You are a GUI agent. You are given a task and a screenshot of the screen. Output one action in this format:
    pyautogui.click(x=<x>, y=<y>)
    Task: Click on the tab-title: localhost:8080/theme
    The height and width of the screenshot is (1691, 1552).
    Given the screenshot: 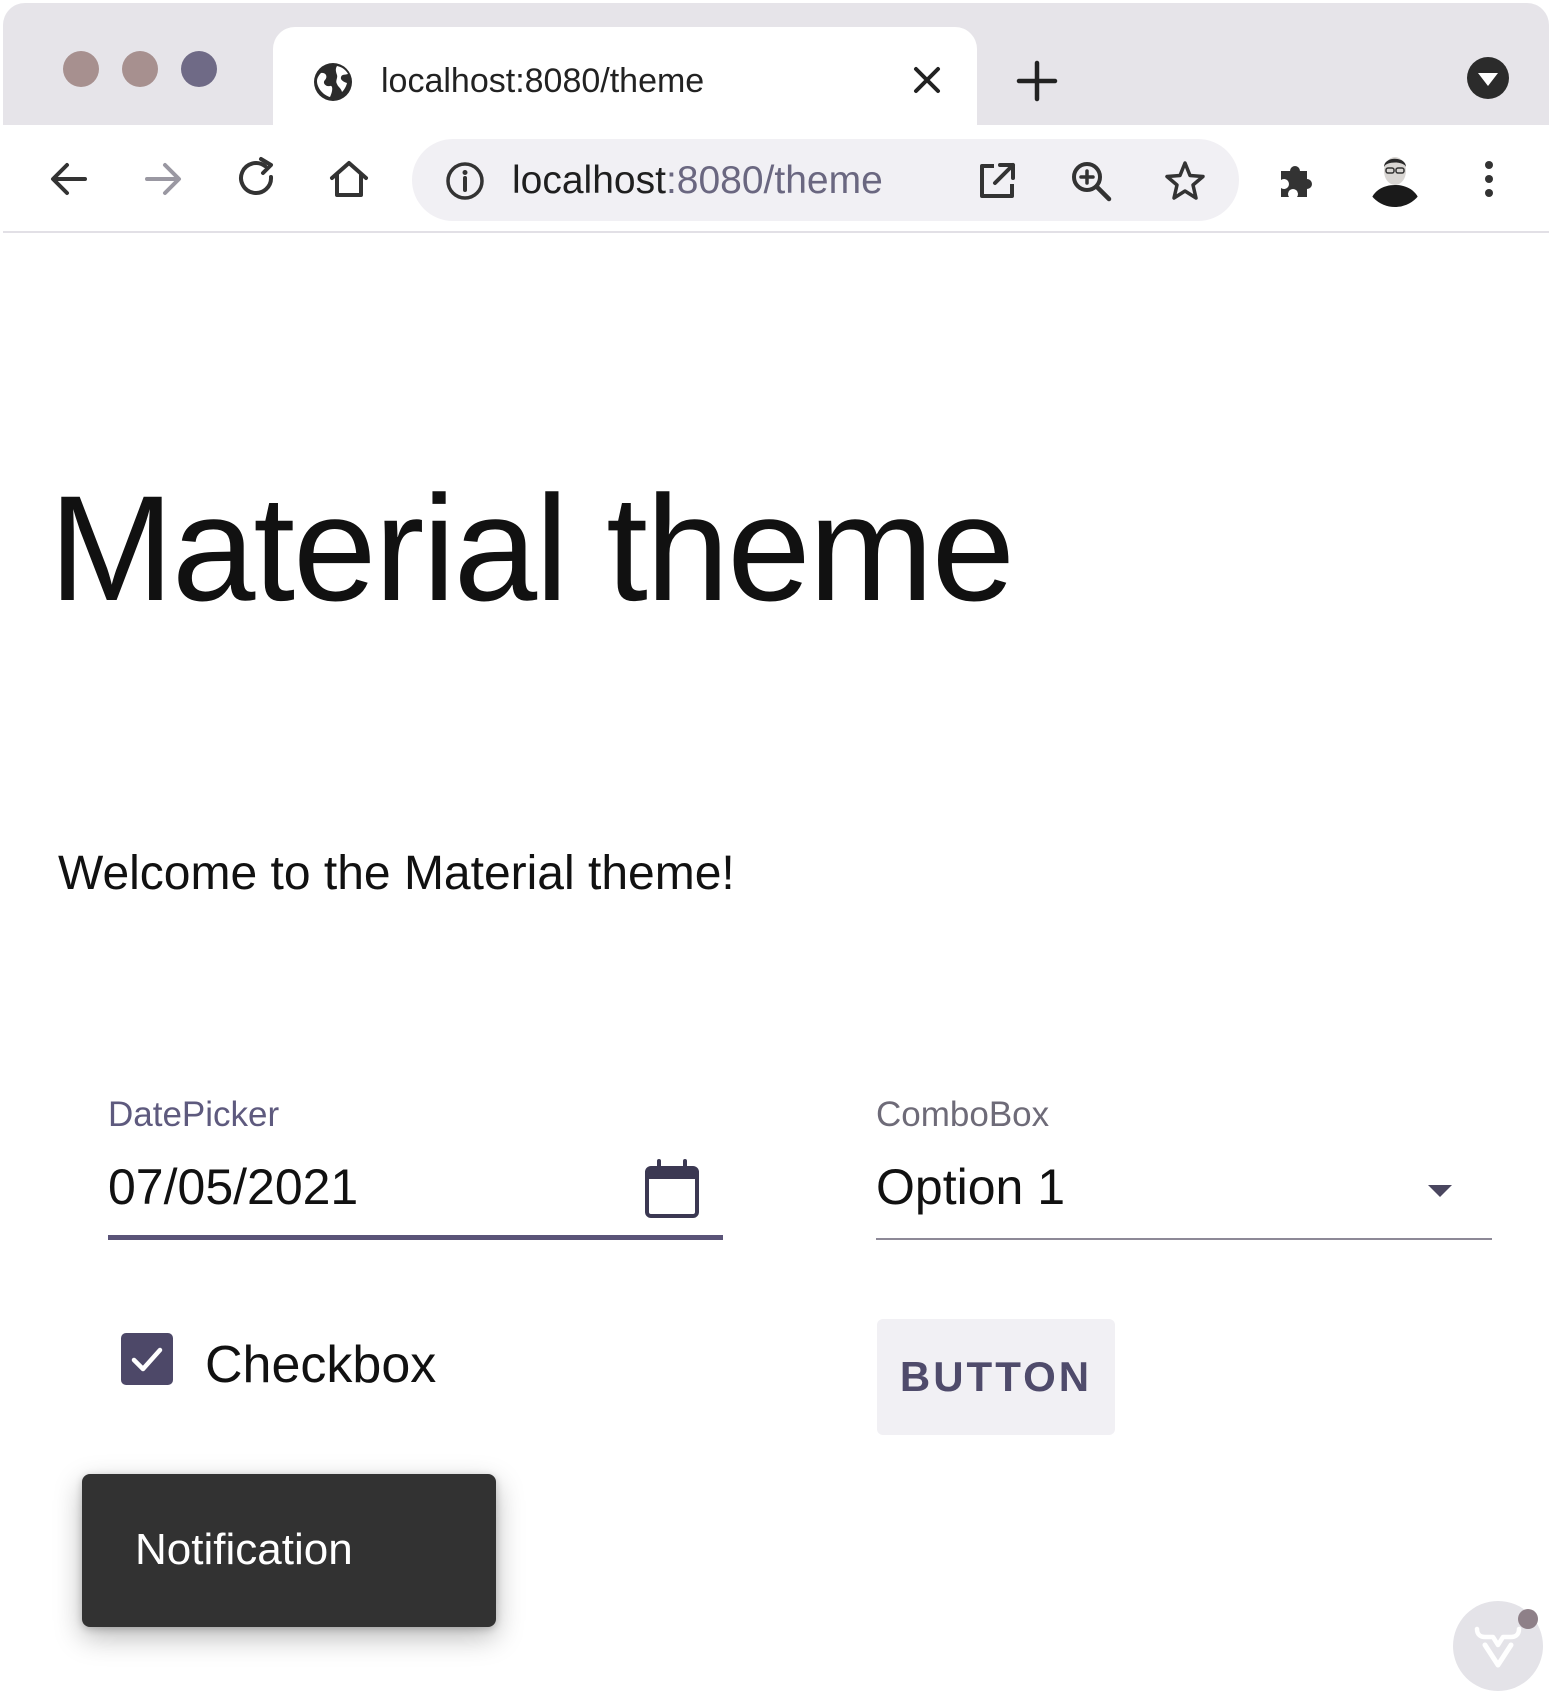 What is the action you would take?
    pyautogui.click(x=543, y=81)
    